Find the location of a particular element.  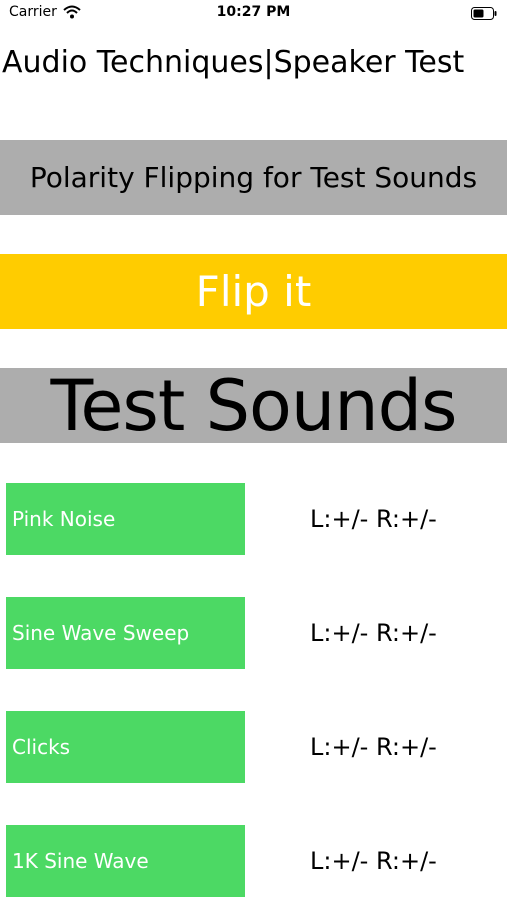

polarity-header: Polarity Flipping for Test Sounds is located at coordinates (253, 177).